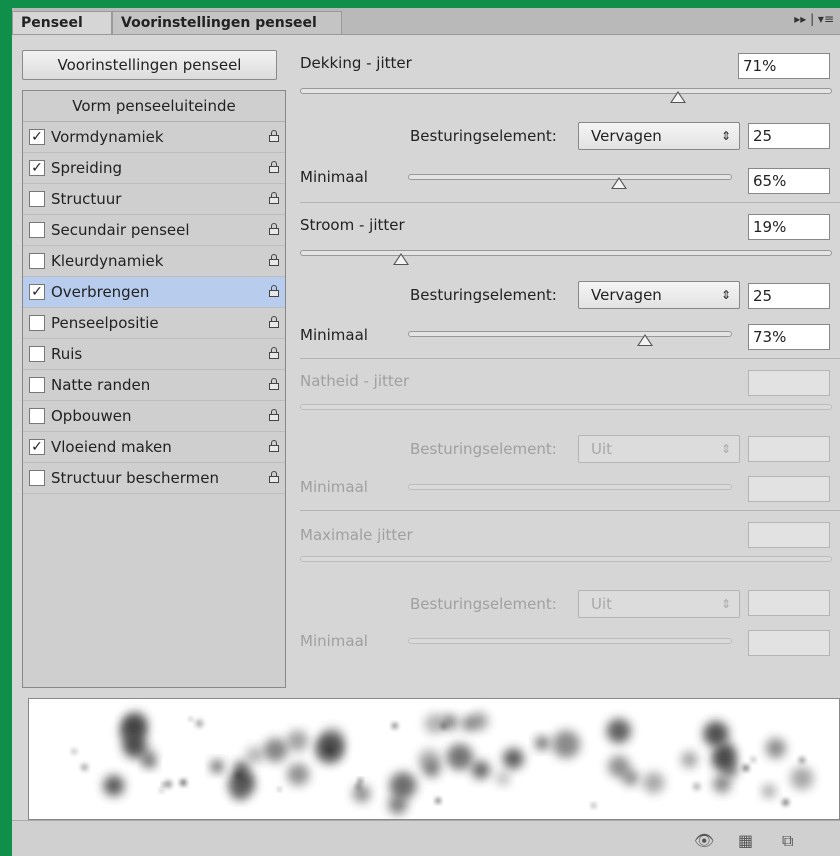 The image size is (840, 856). Describe the element at coordinates (602, 604) in the screenshot. I see `mix-control-value: Uit` at that location.